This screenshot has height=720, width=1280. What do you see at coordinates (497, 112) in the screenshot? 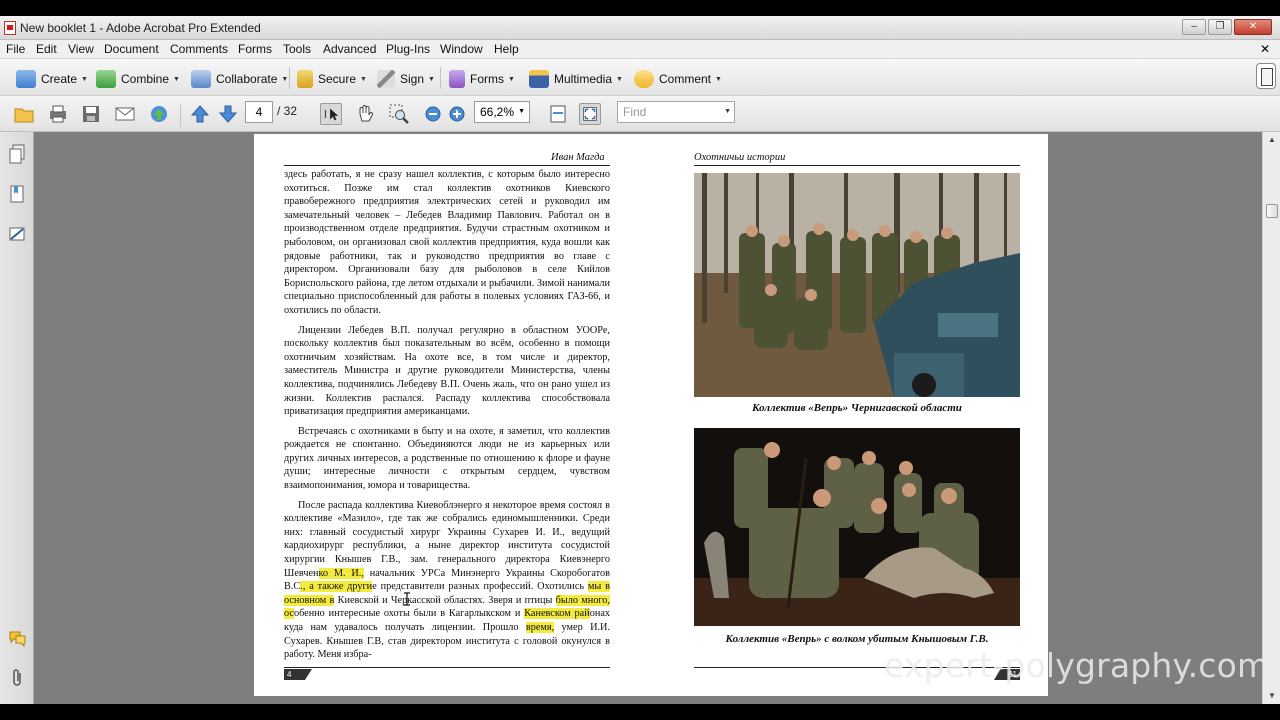
I see `zoom-level-value: 66,2%` at bounding box center [497, 112].